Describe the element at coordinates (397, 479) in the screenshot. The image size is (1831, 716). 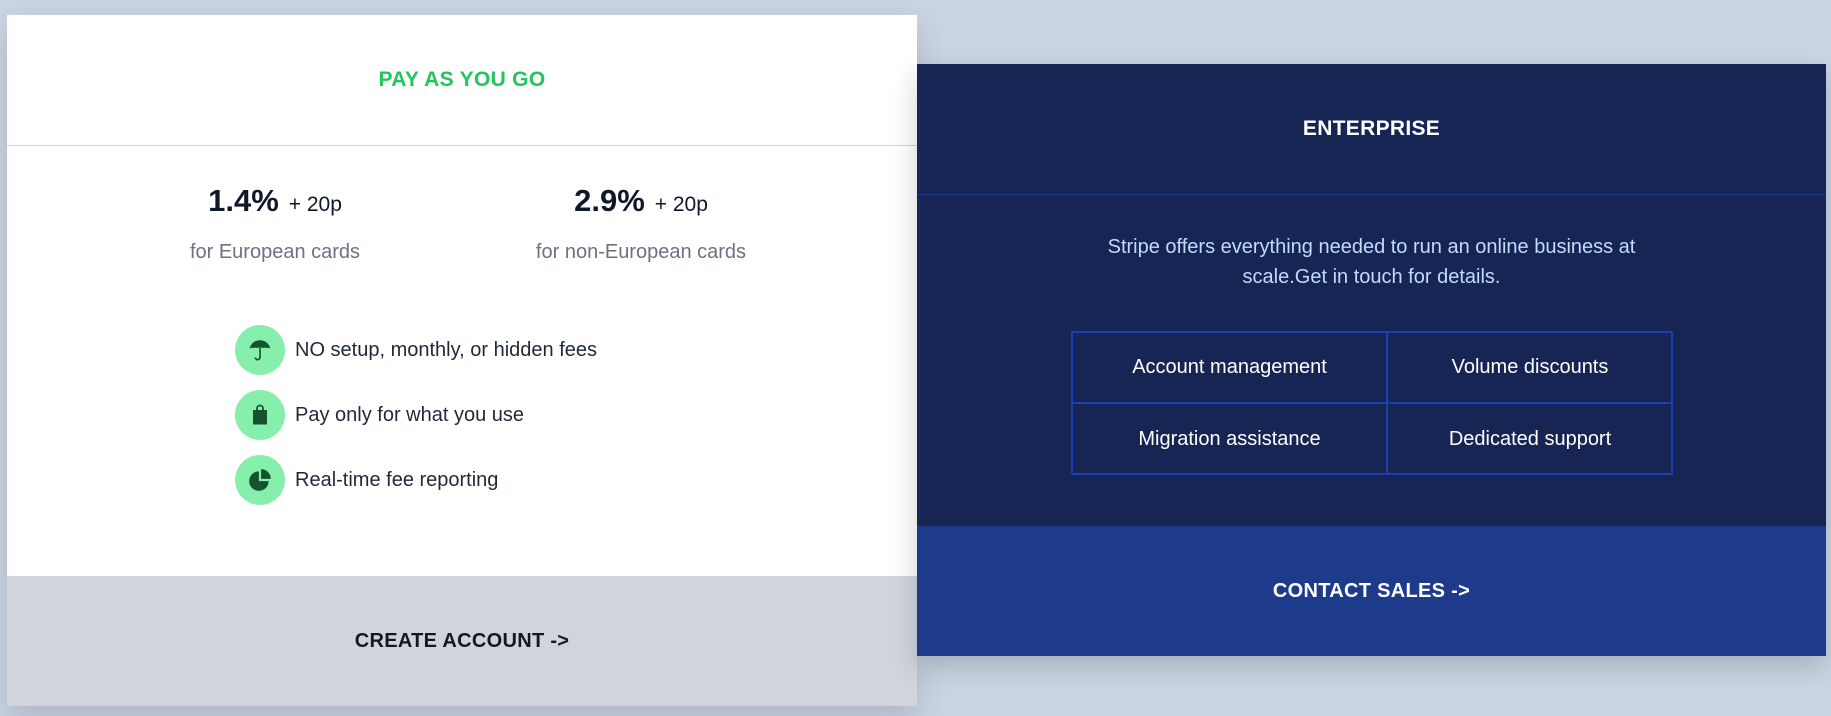
I see `feature-text: Real-time fee reporting` at that location.